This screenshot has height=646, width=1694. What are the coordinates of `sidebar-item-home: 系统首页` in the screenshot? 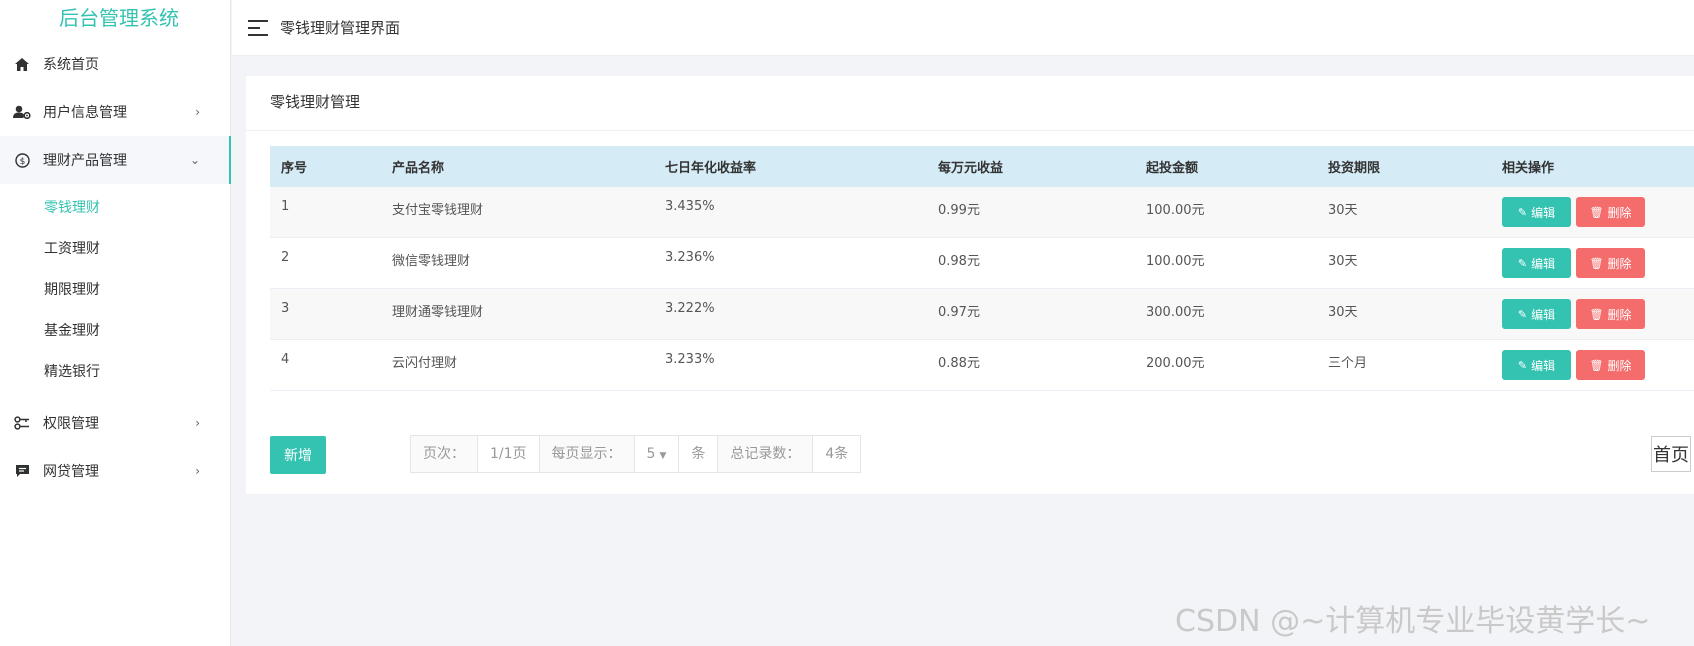 It's located at (115, 64).